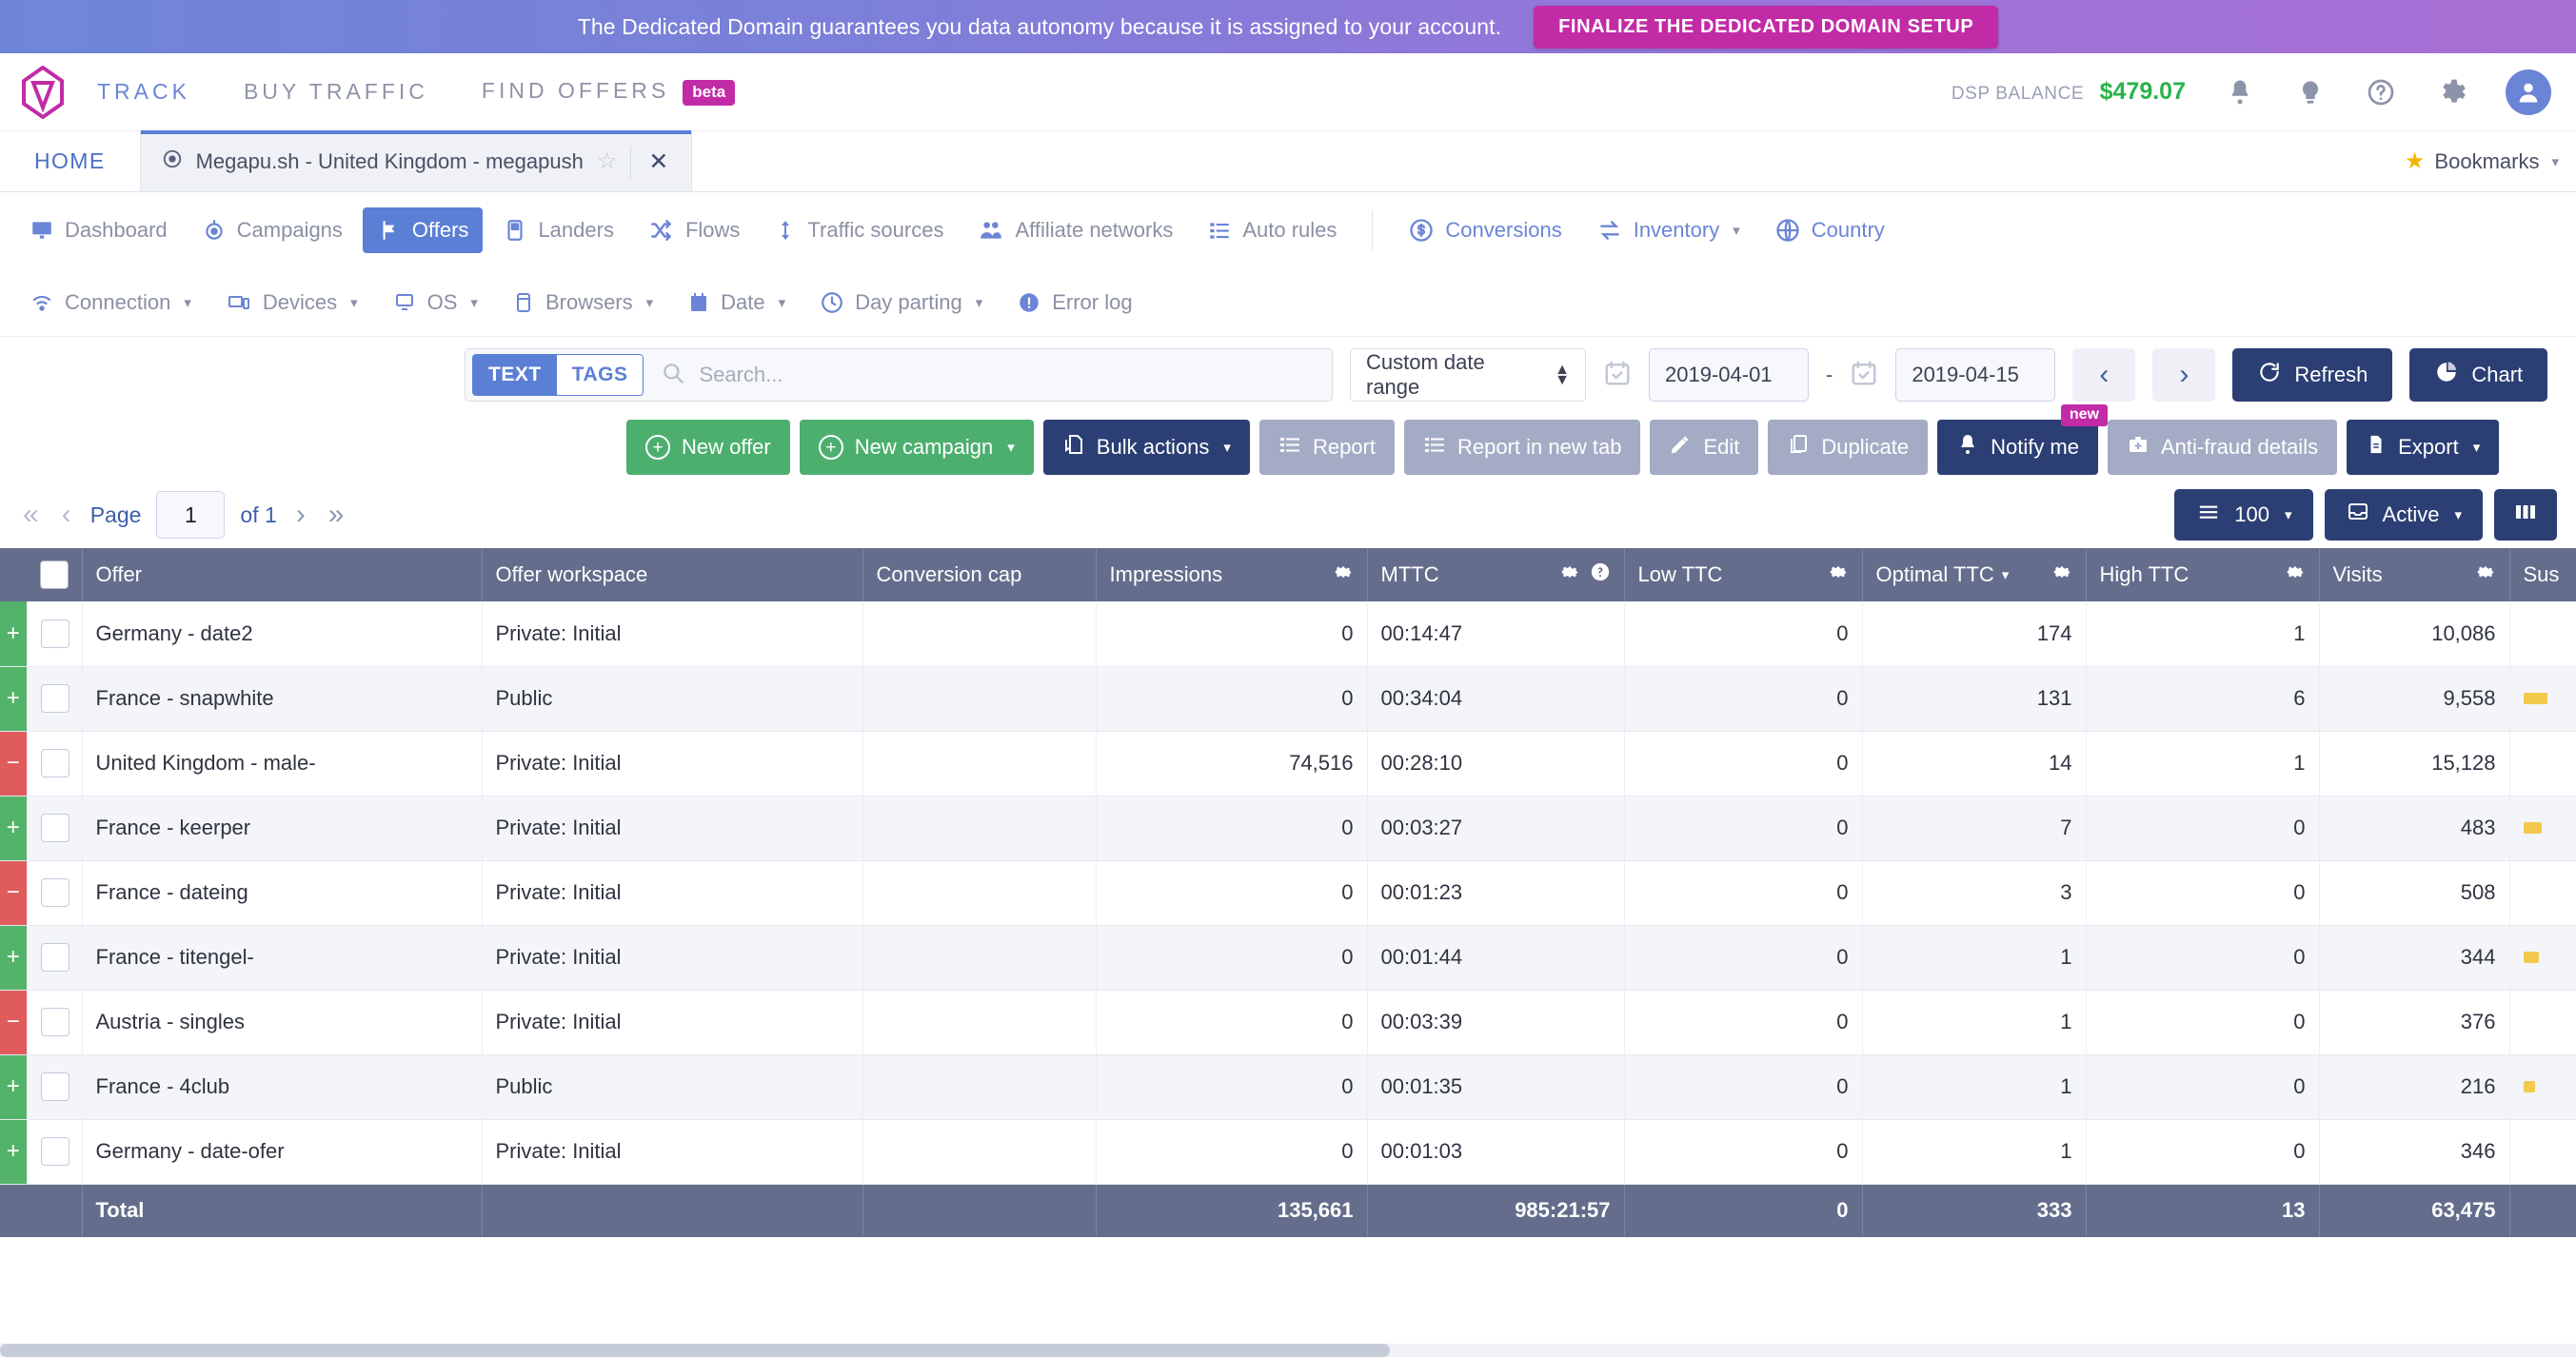  Describe the element at coordinates (1975, 375) in the screenshot. I see `date-to-input: 2019-04-15` at that location.